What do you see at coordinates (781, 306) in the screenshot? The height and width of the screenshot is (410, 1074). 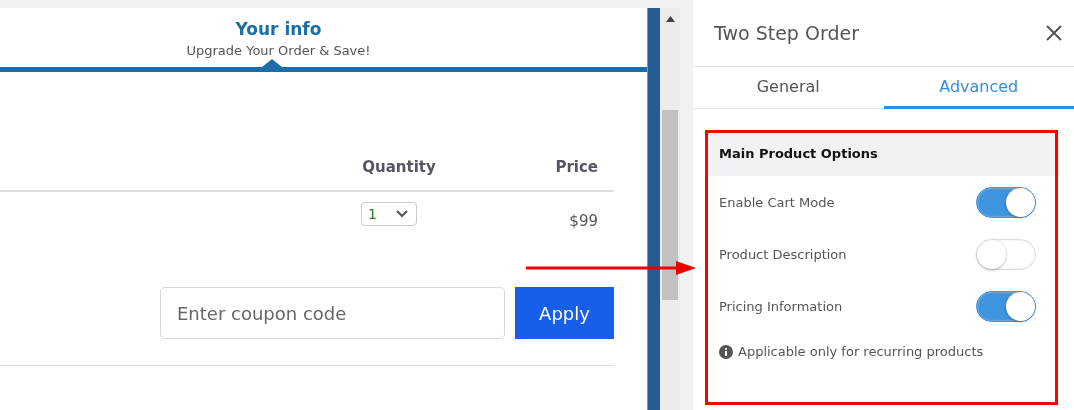 I see `option-label: Pricing Information` at bounding box center [781, 306].